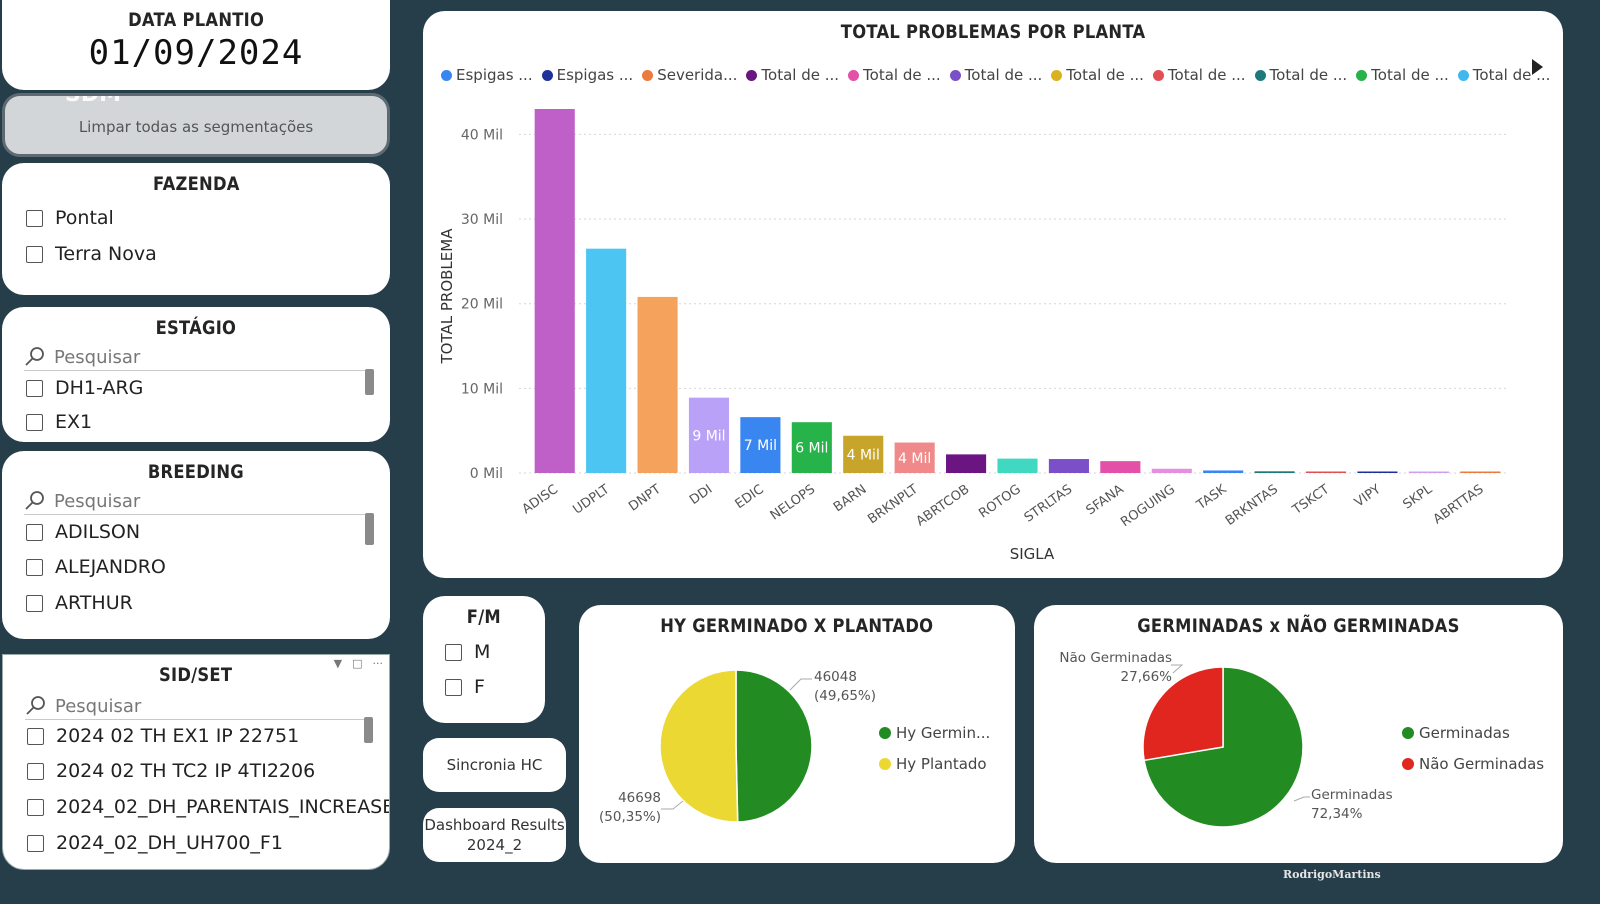 This screenshot has width=1600, height=904. What do you see at coordinates (96, 567) in the screenshot?
I see `breeding-option: ALEJANDRO` at bounding box center [96, 567].